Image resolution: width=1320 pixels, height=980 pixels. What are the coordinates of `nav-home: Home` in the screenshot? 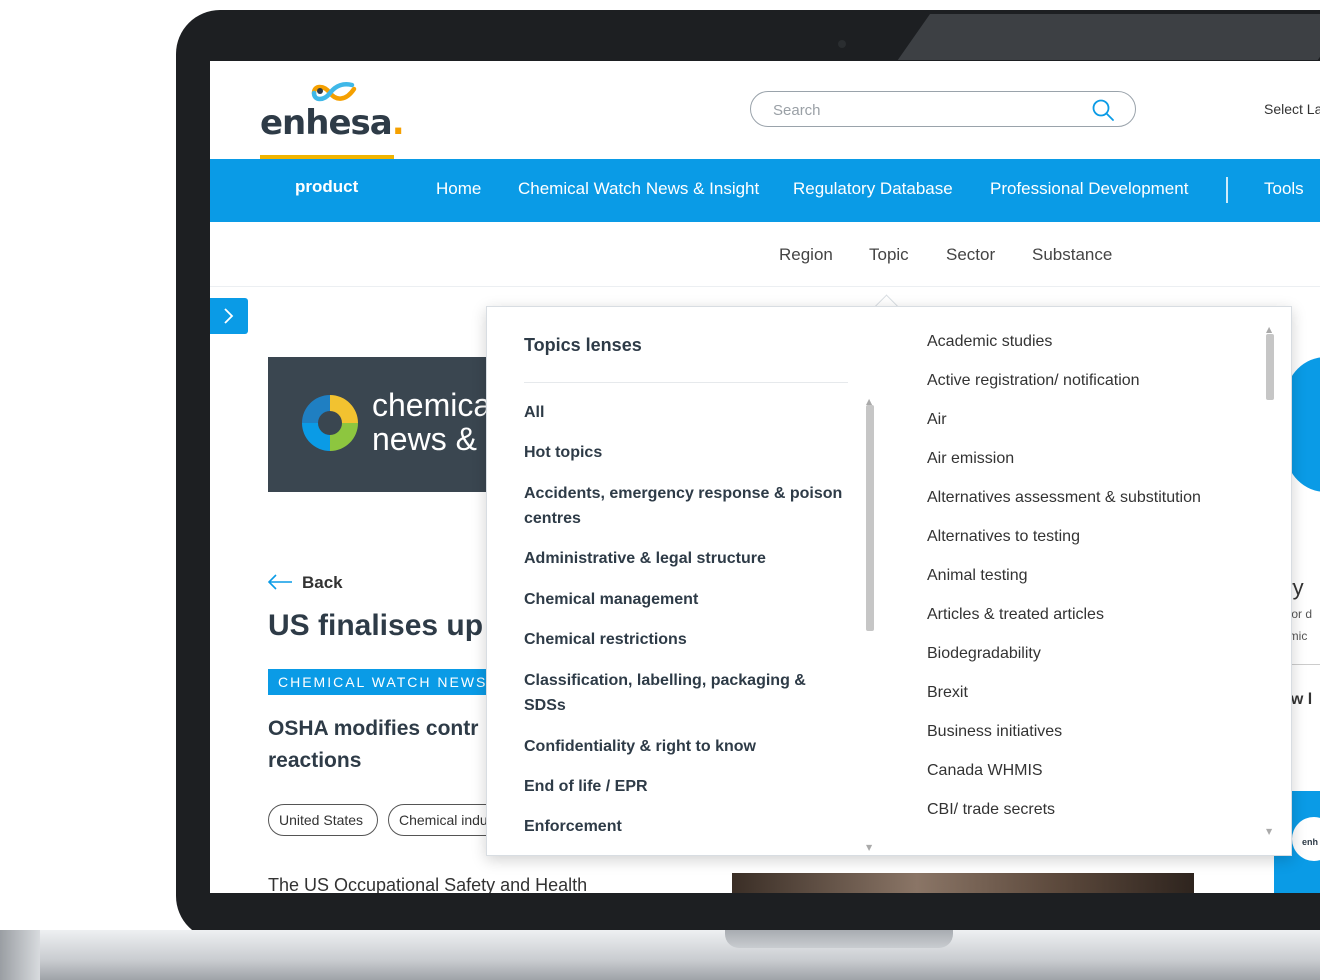 It's located at (458, 189).